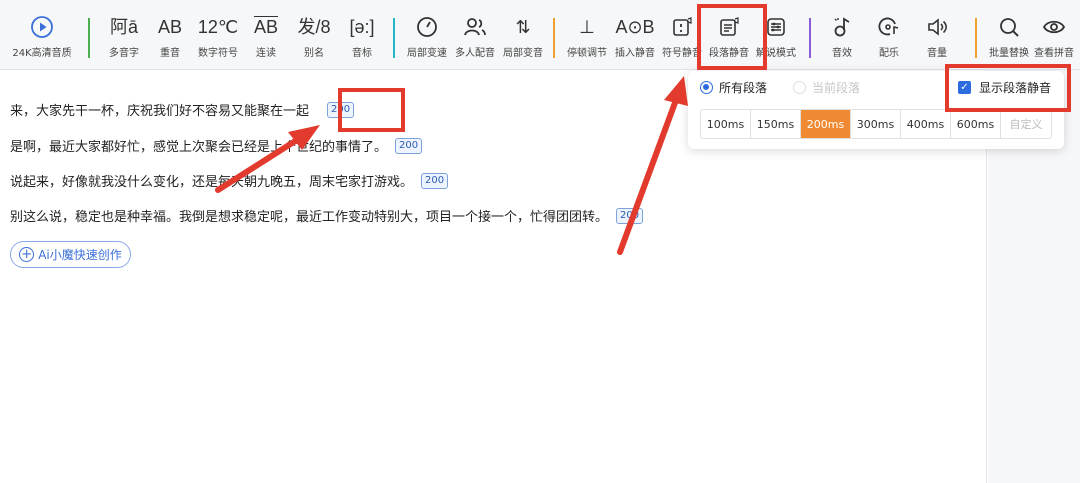 This screenshot has height=483, width=1080. I want to click on arrow-to-badge, so click(267, 159).